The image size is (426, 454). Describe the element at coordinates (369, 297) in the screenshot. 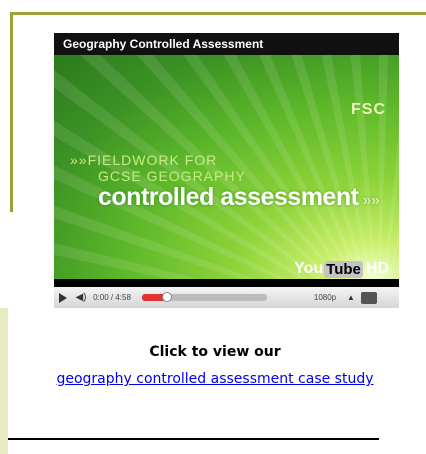

I see `fullscreen-icon` at that location.